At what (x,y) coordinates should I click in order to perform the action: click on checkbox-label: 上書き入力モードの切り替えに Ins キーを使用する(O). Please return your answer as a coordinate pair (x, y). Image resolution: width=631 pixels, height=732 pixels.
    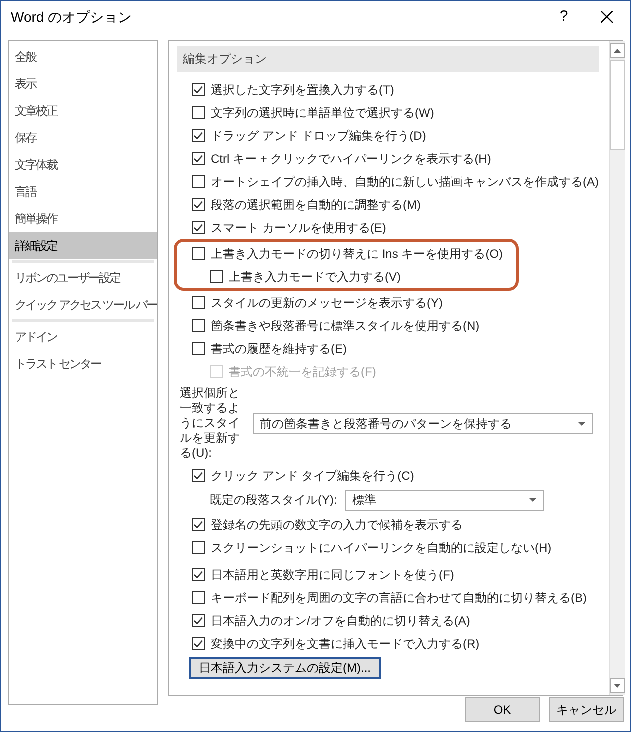
    Looking at the image, I should click on (357, 254).